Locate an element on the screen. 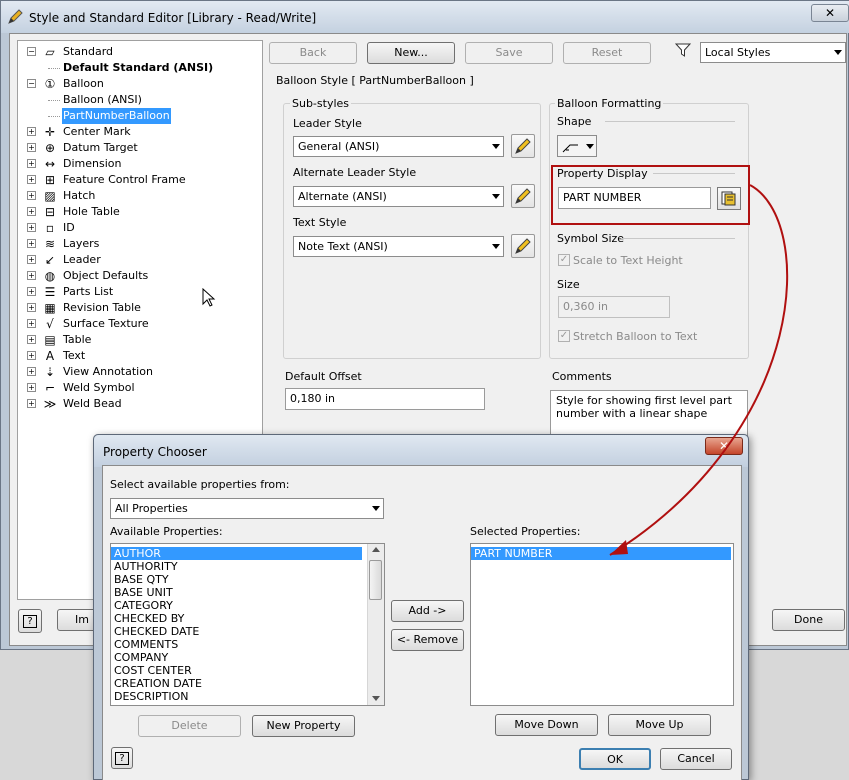 This screenshot has width=849, height=780. tree-item: − ① Balloon is located at coordinates (140, 84).